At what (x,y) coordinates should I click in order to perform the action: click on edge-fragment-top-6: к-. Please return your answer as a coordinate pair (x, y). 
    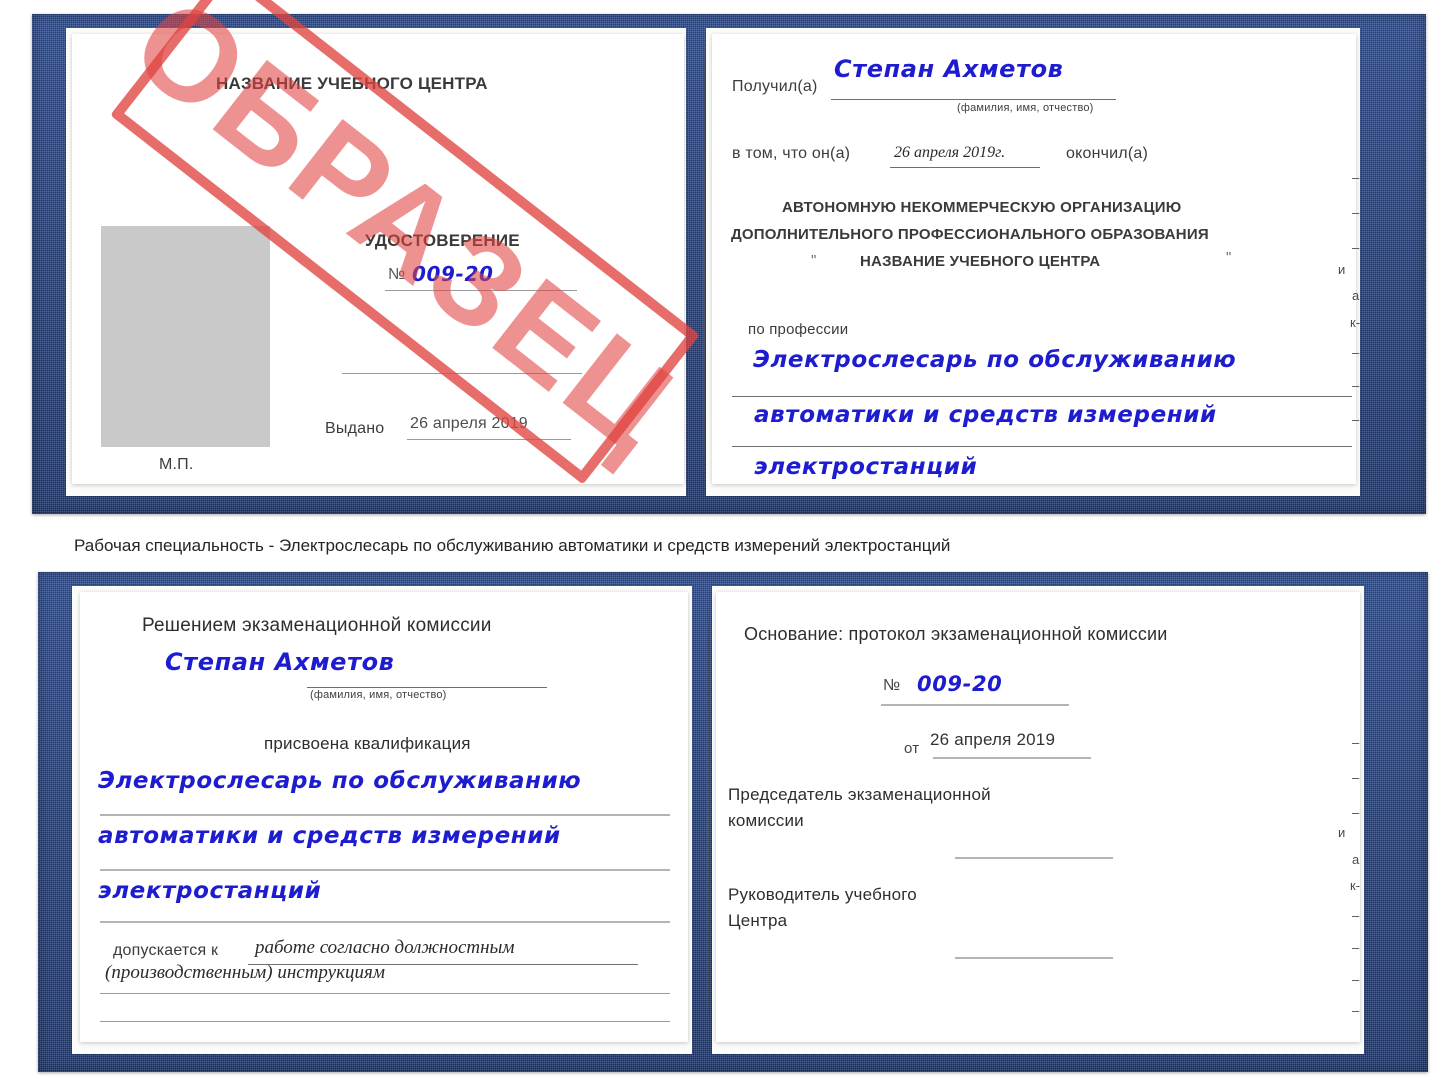
    Looking at the image, I should click on (1355, 322).